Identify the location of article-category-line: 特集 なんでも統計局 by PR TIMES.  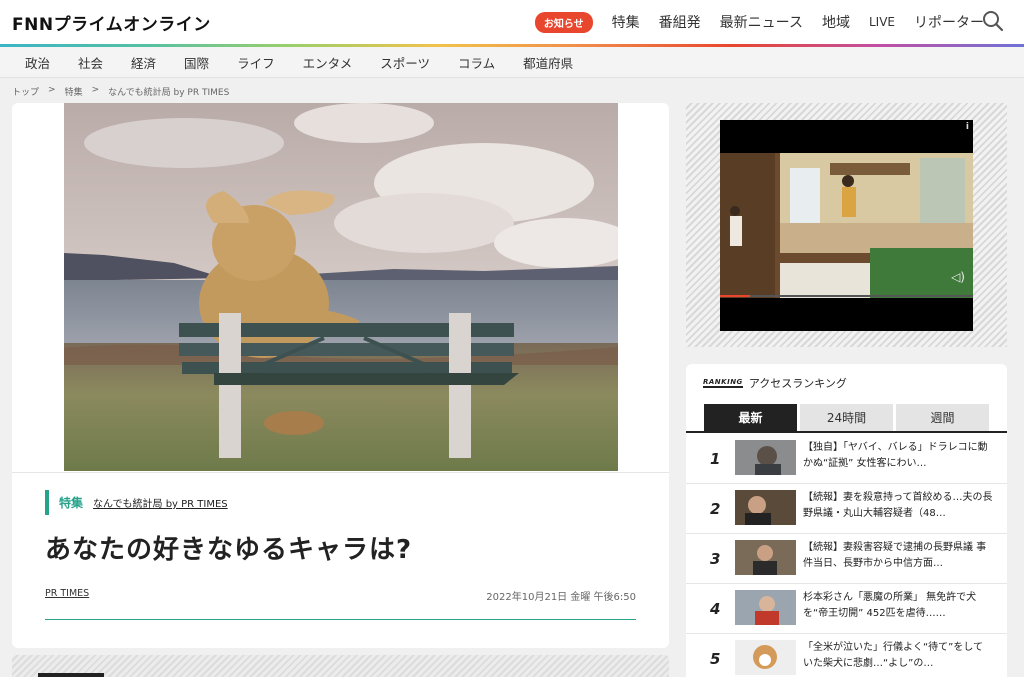
(136, 502).